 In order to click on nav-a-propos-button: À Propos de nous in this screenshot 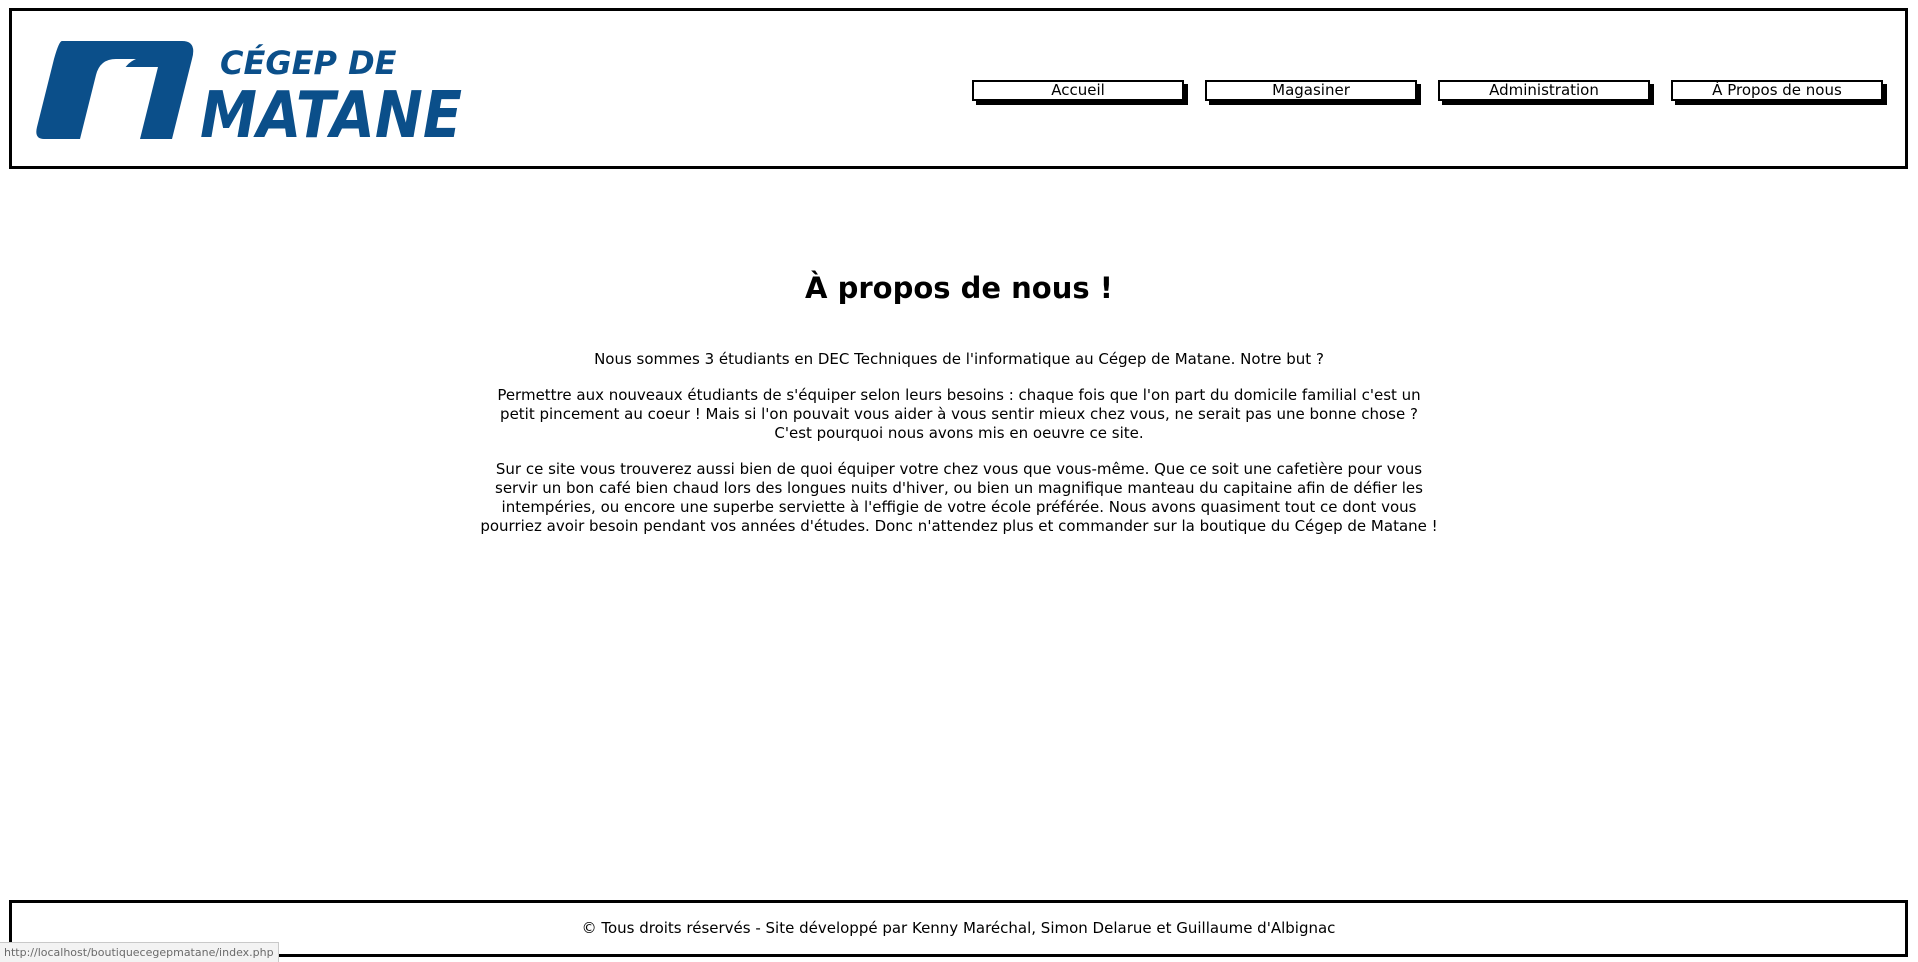, I will do `click(1777, 90)`.